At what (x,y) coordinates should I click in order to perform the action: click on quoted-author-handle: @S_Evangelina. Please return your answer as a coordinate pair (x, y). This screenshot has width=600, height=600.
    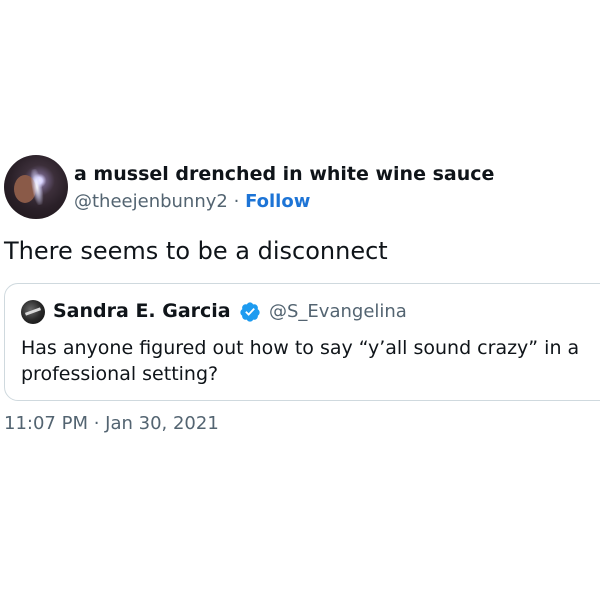
    Looking at the image, I should click on (338, 311).